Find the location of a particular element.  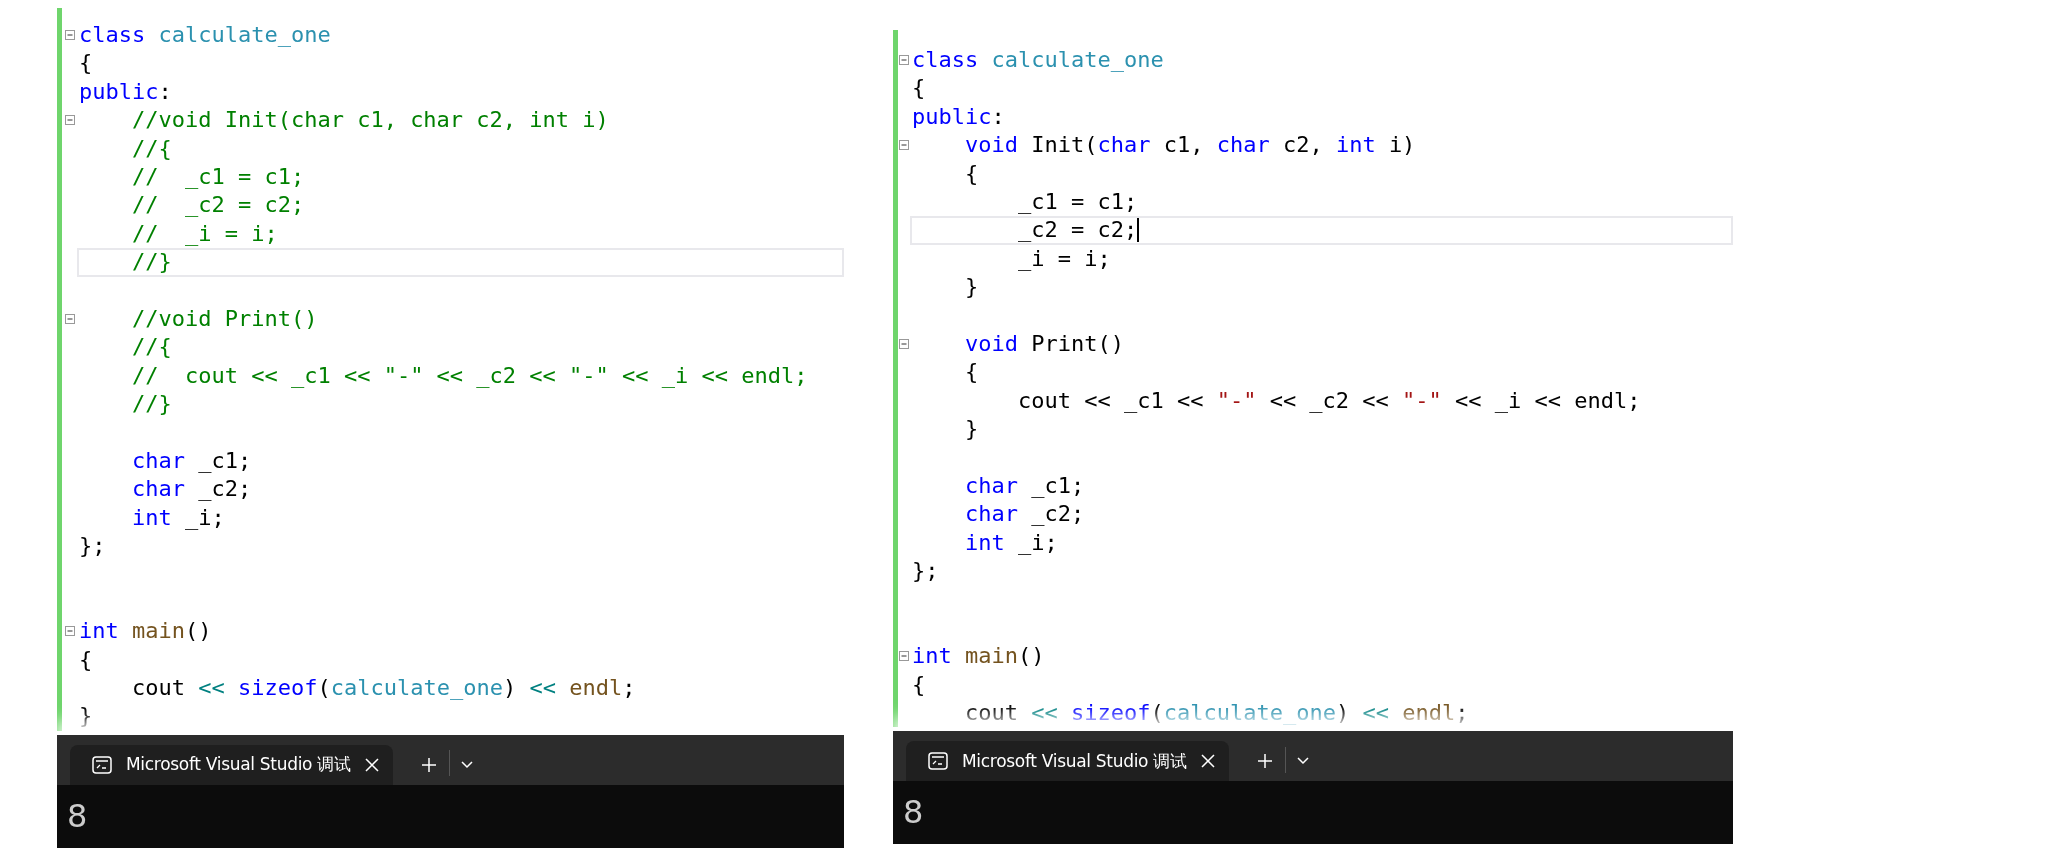

code-line: // _i = i; is located at coordinates (204, 233).